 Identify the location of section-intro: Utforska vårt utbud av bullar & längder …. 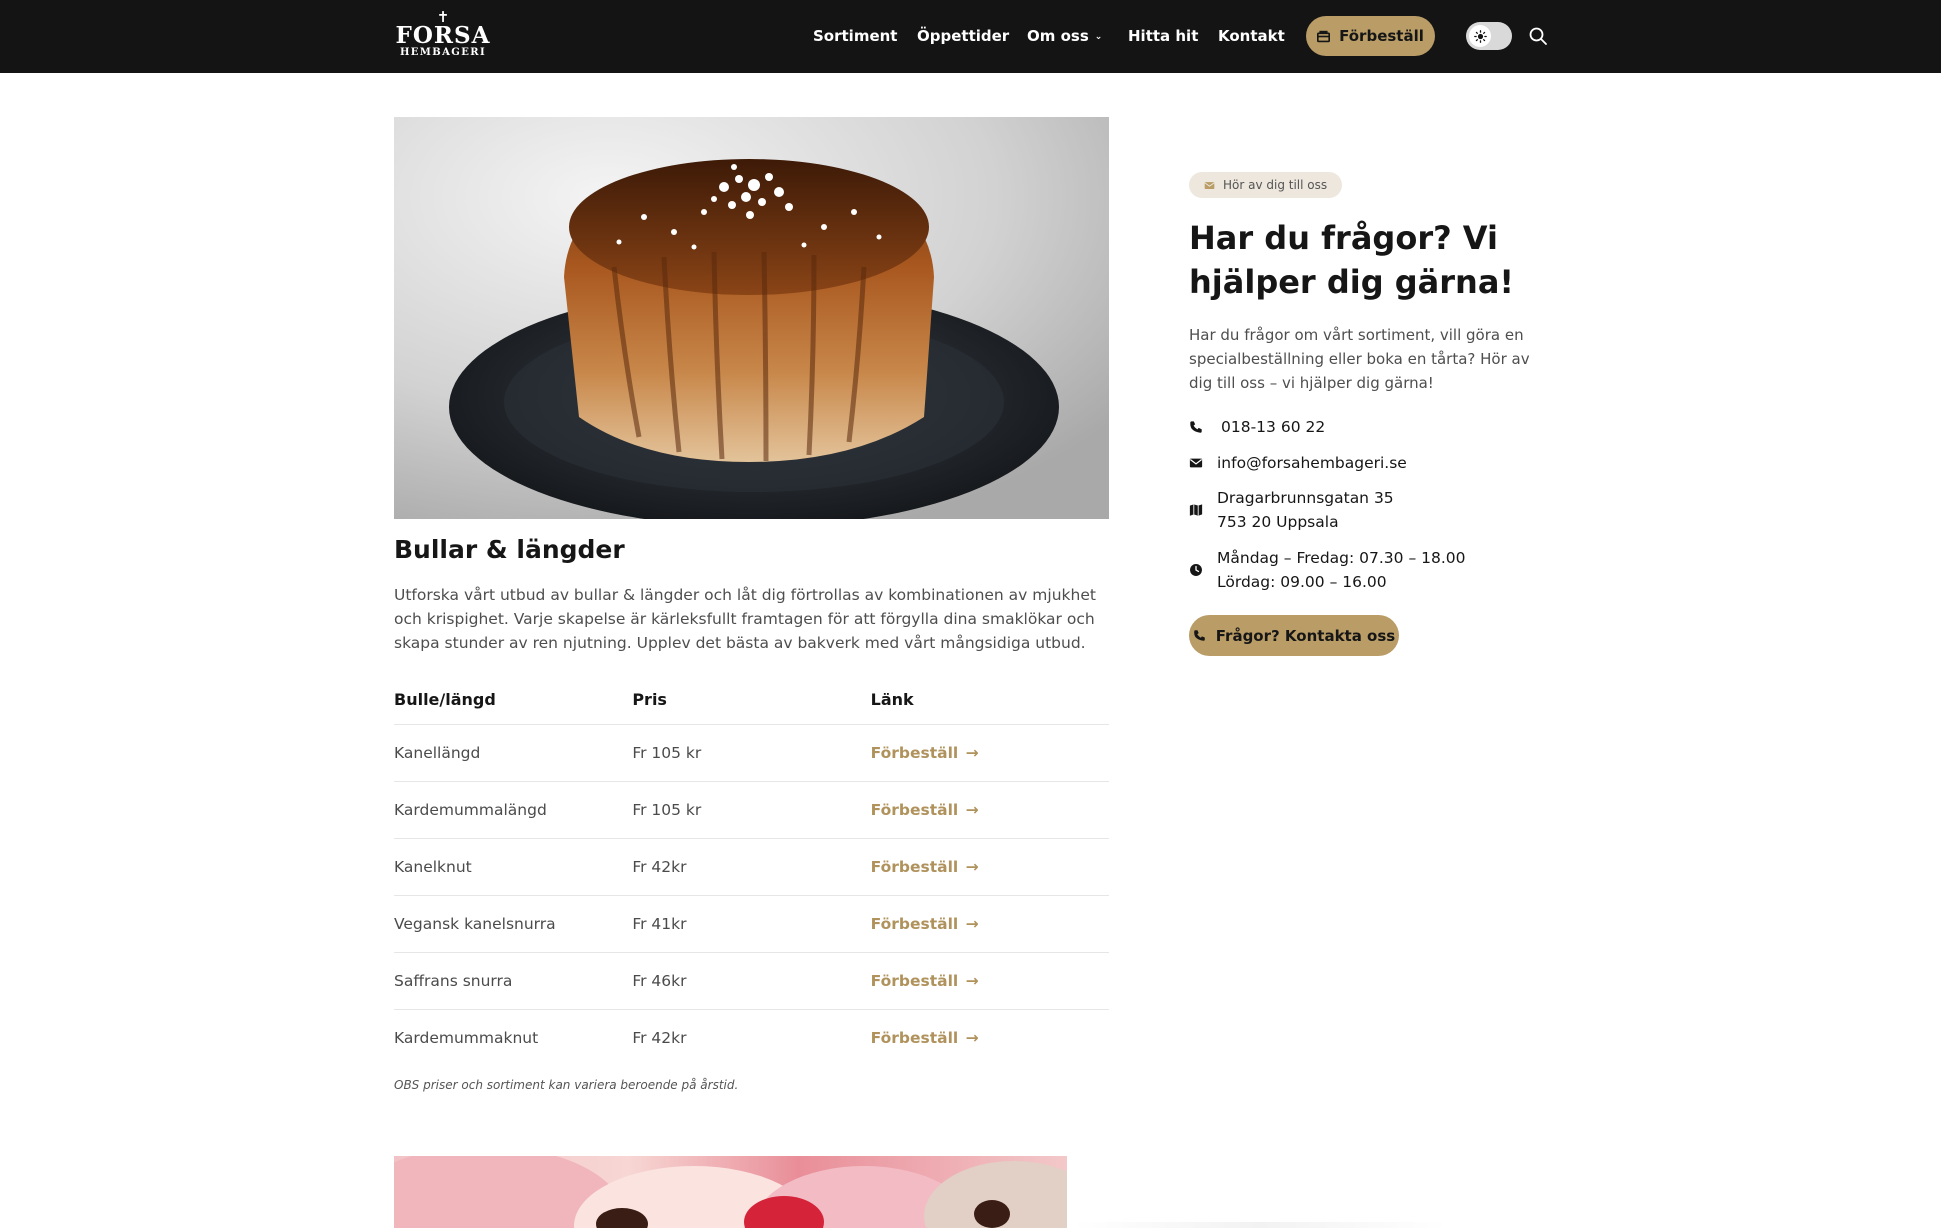
(745, 619).